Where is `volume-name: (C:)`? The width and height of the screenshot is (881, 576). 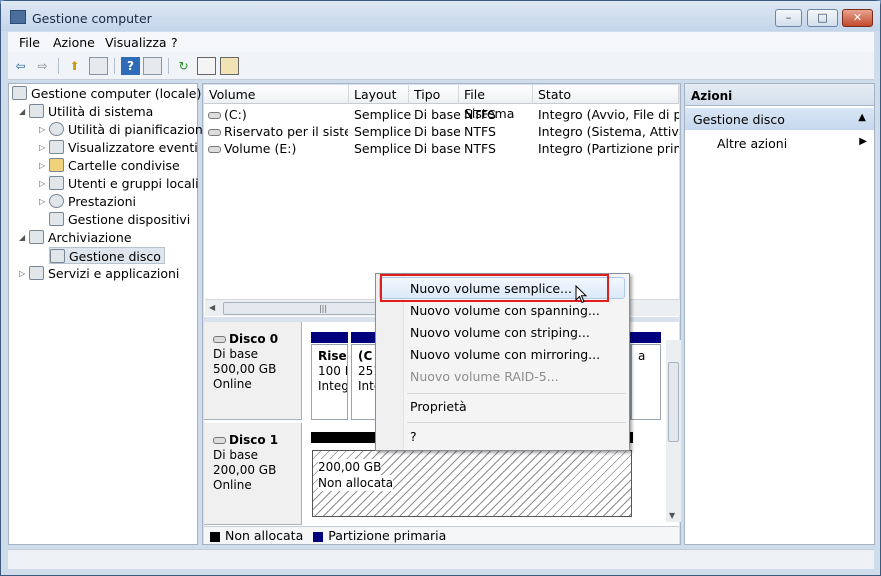
volume-name: (C:) is located at coordinates (235, 114).